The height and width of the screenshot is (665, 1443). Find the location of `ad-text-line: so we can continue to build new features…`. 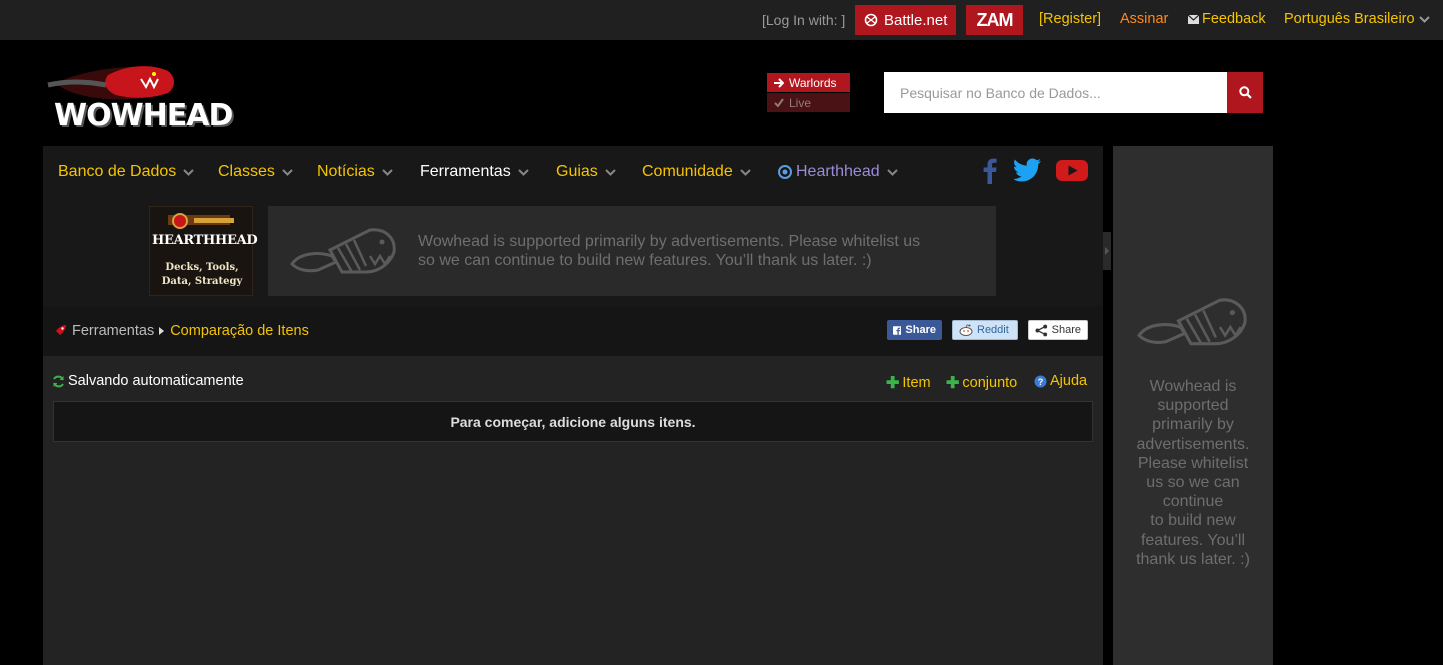

ad-text-line: so we can continue to build new features… is located at coordinates (645, 260).